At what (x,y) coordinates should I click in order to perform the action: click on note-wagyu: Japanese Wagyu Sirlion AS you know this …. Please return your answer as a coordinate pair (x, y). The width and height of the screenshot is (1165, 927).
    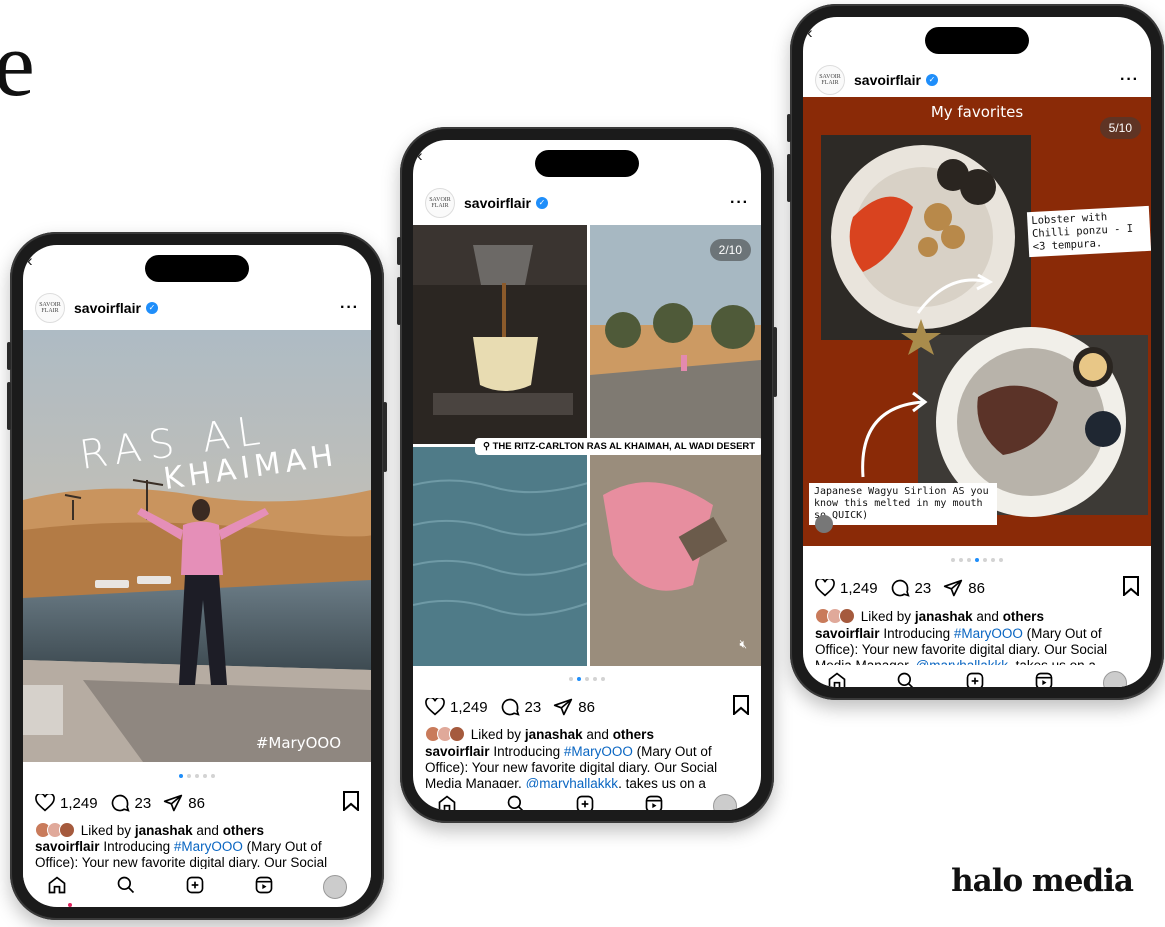
    Looking at the image, I should click on (903, 504).